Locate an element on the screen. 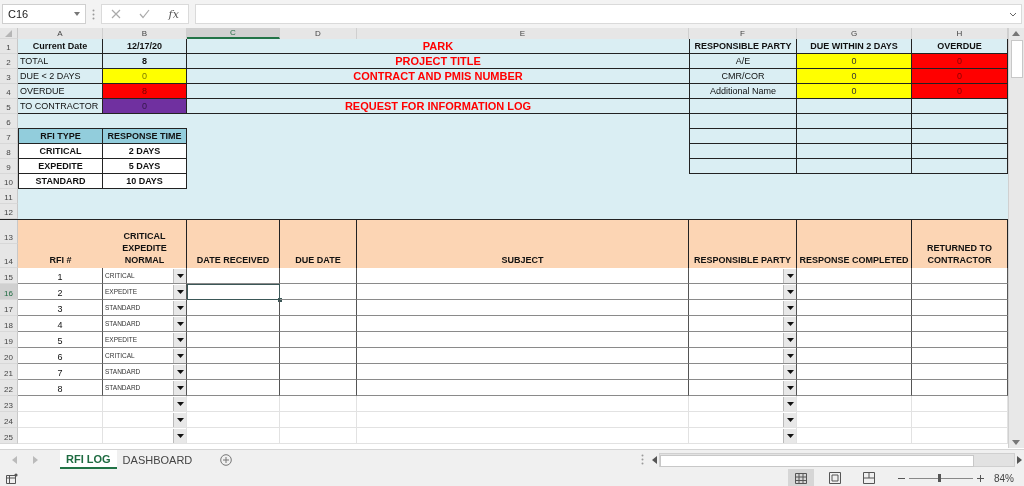 Image resolution: width=1024 pixels, height=486 pixels. row-number: 15 is located at coordinates (9, 276).